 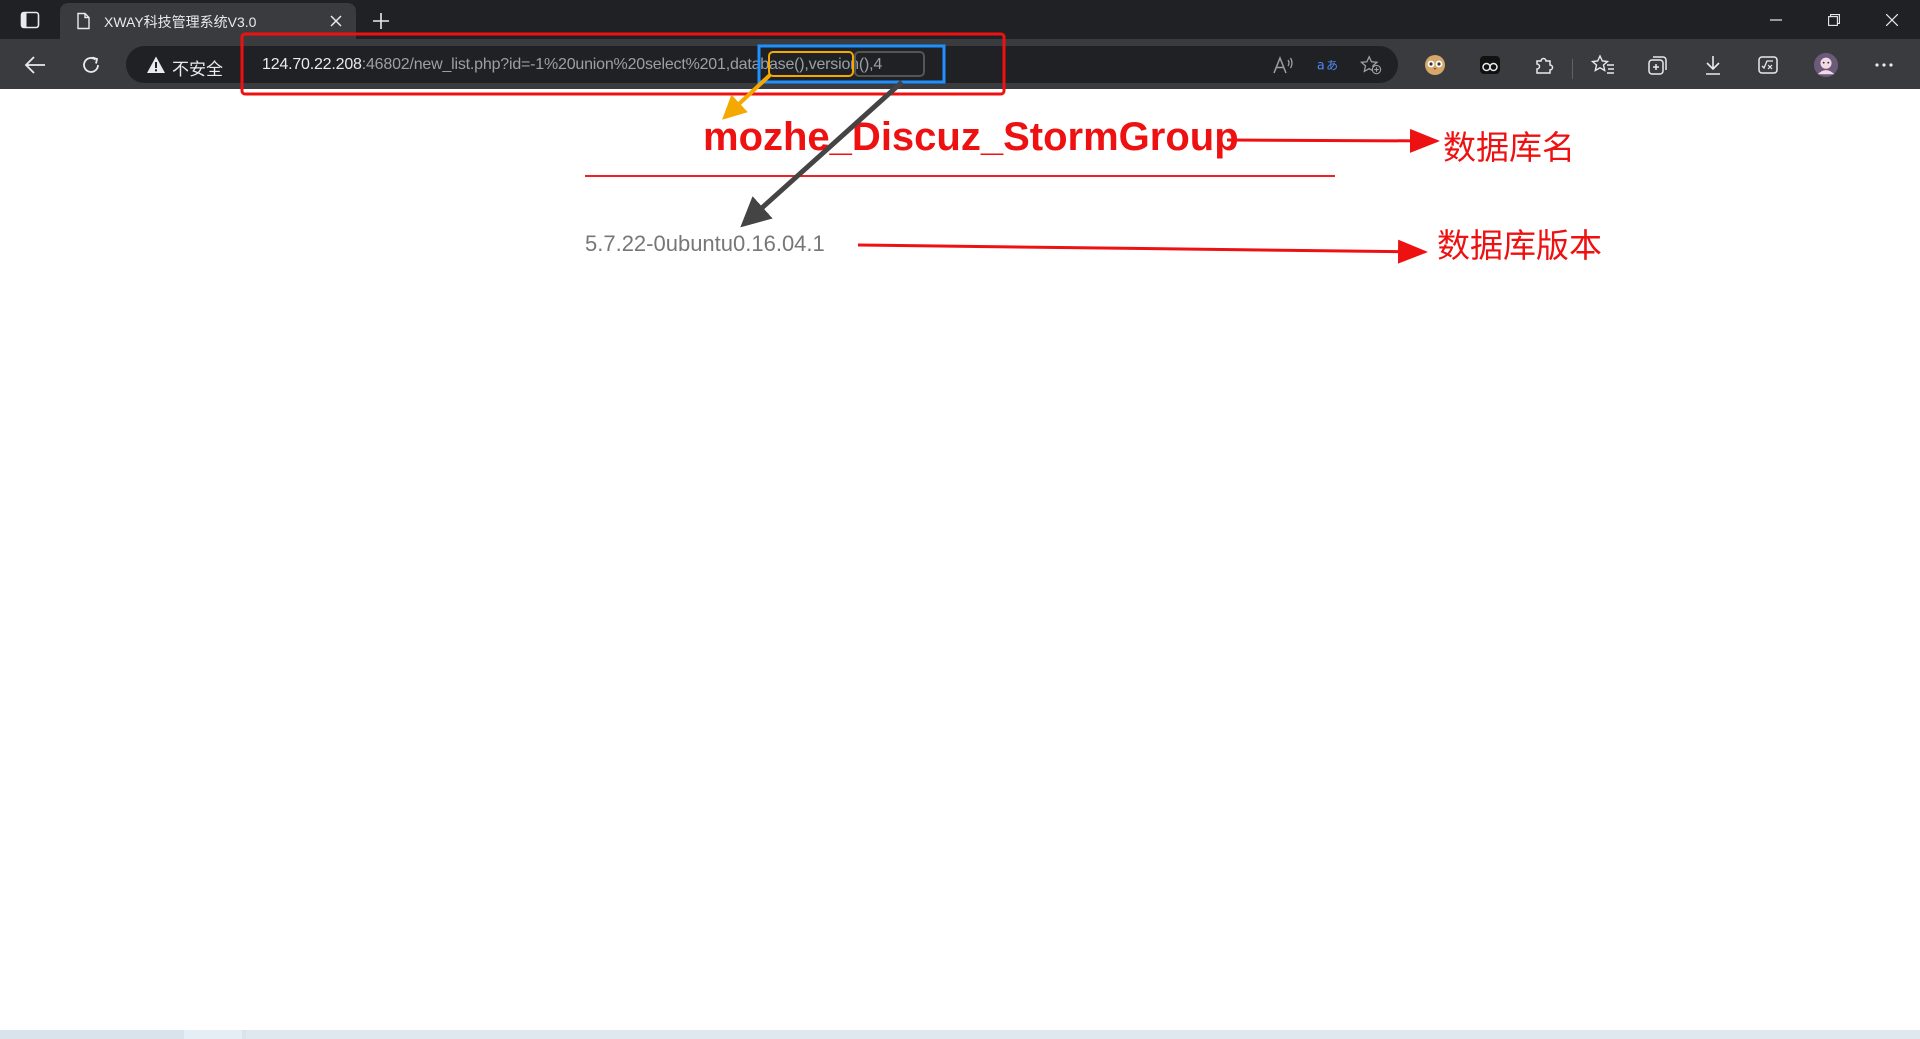 What do you see at coordinates (1544, 65) in the screenshot?
I see `extensions-puzzle-icon` at bounding box center [1544, 65].